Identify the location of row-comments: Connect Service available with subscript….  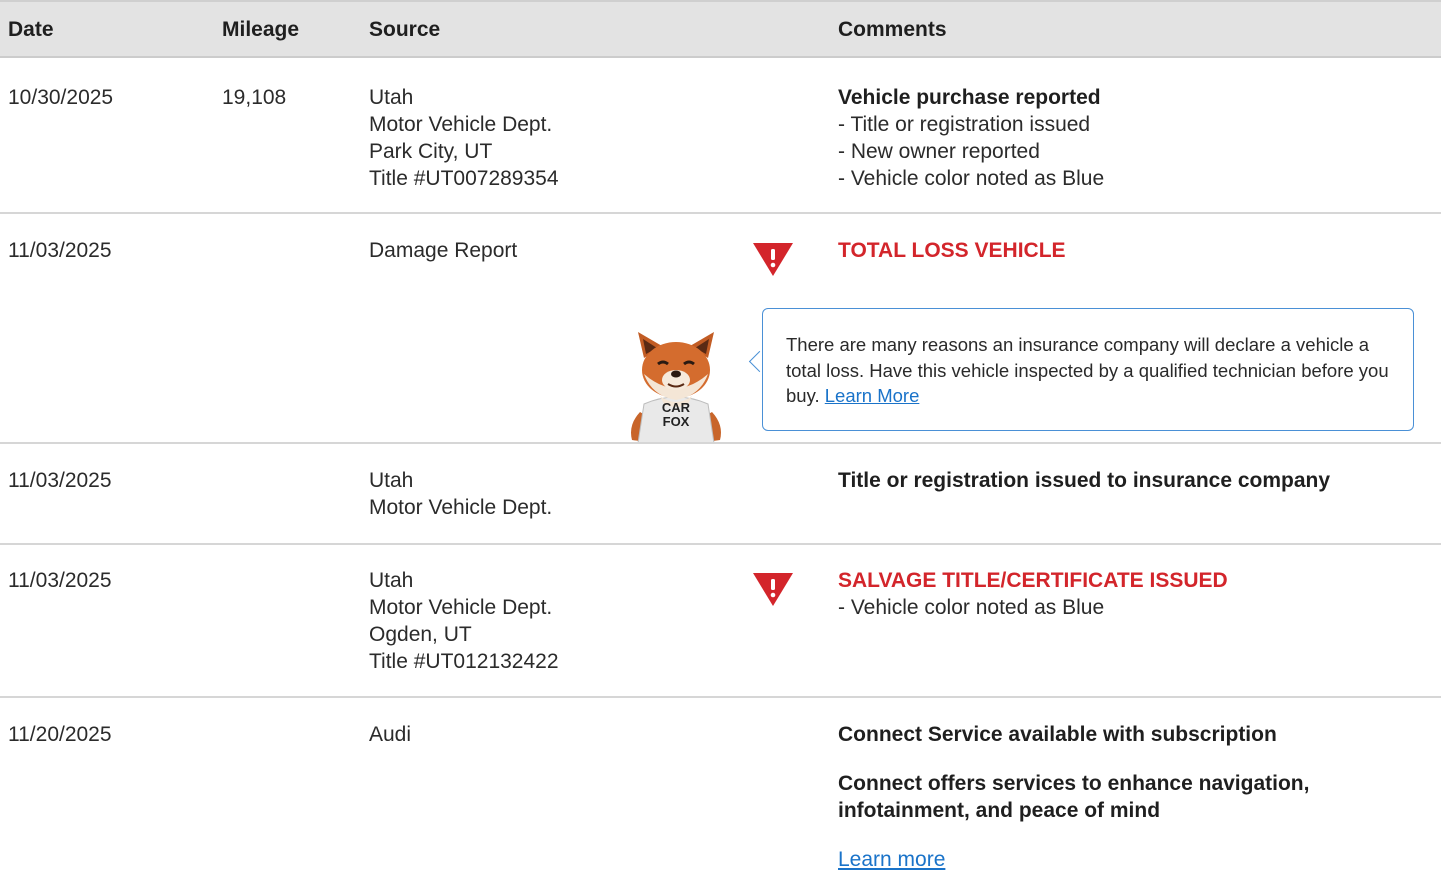
(1073, 797).